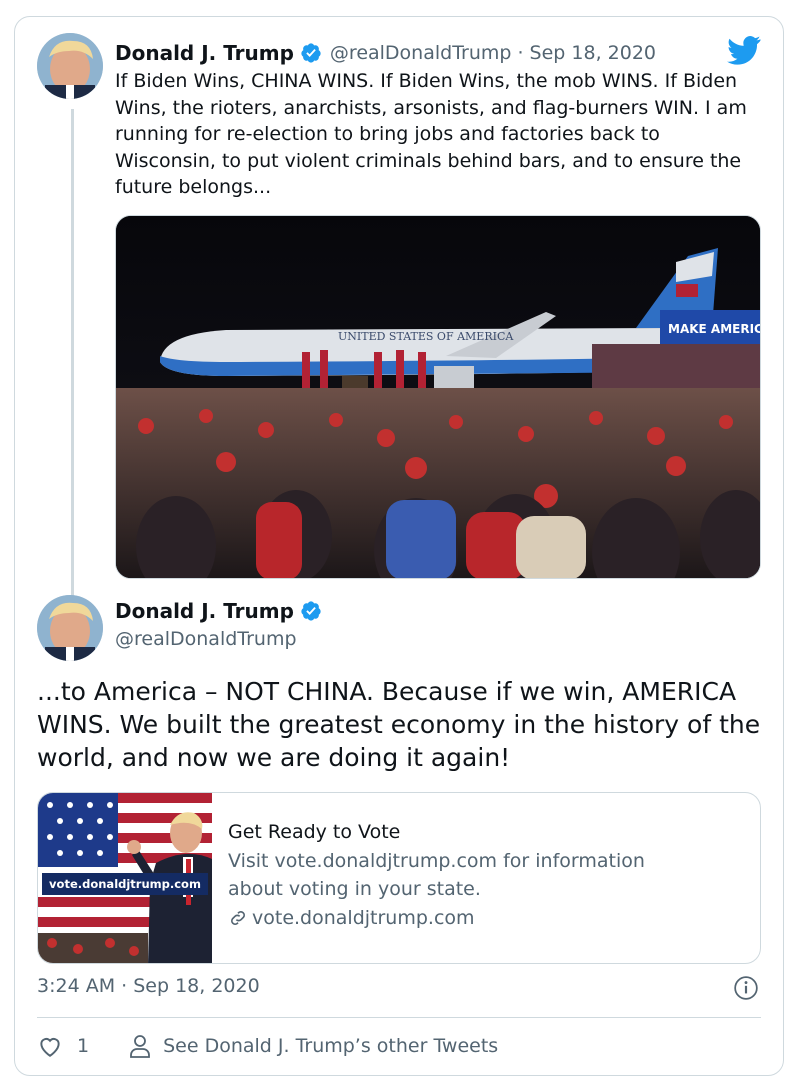  What do you see at coordinates (744, 50) in the screenshot?
I see `twitter-bird-icon` at bounding box center [744, 50].